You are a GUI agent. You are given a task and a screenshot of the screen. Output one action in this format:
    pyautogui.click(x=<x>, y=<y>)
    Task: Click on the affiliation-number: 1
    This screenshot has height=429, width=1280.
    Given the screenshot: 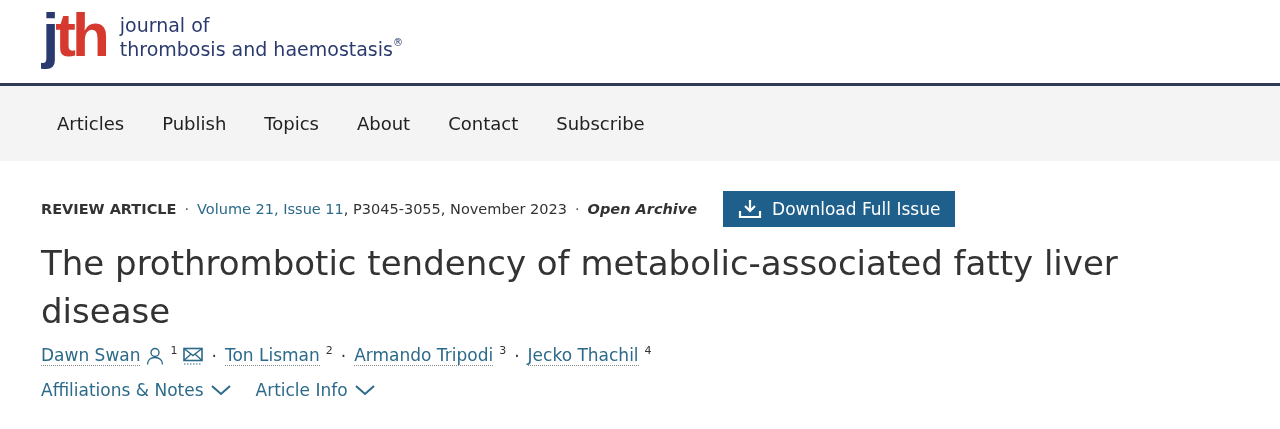 What is the action you would take?
    pyautogui.click(x=174, y=351)
    